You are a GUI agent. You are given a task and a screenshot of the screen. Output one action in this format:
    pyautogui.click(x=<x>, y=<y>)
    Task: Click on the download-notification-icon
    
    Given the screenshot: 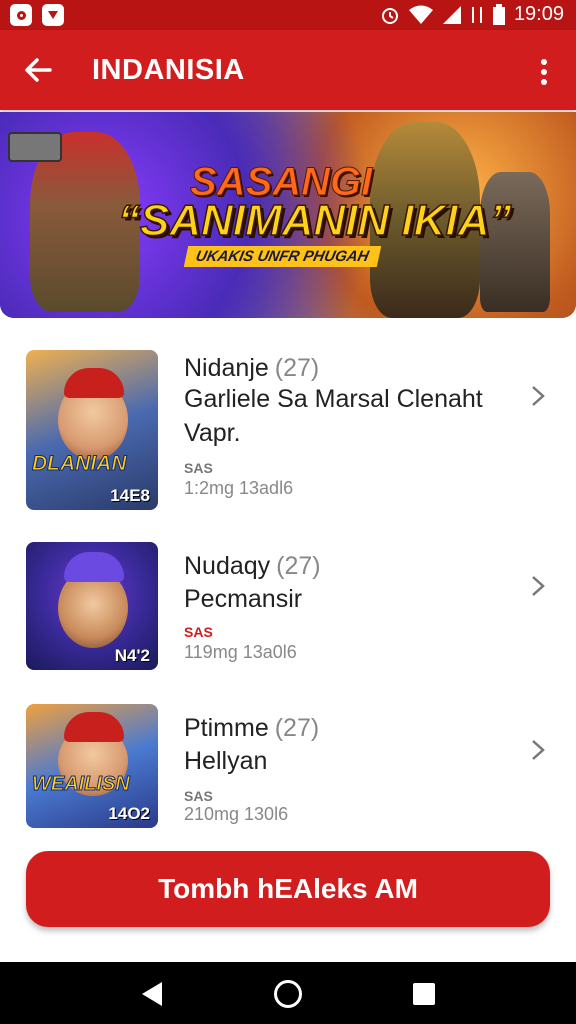 What is the action you would take?
    pyautogui.click(x=53, y=15)
    